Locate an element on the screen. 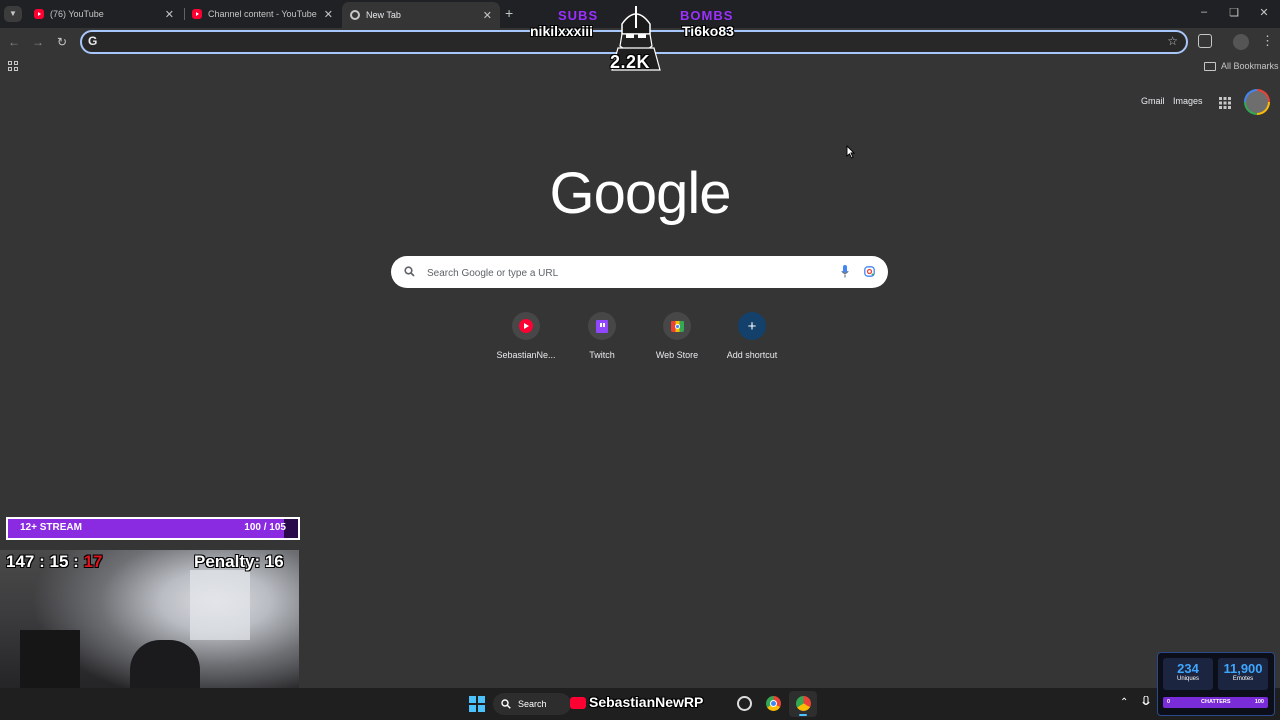 This screenshot has height=720, width=1280. taskbar-search: Search is located at coordinates (532, 704).